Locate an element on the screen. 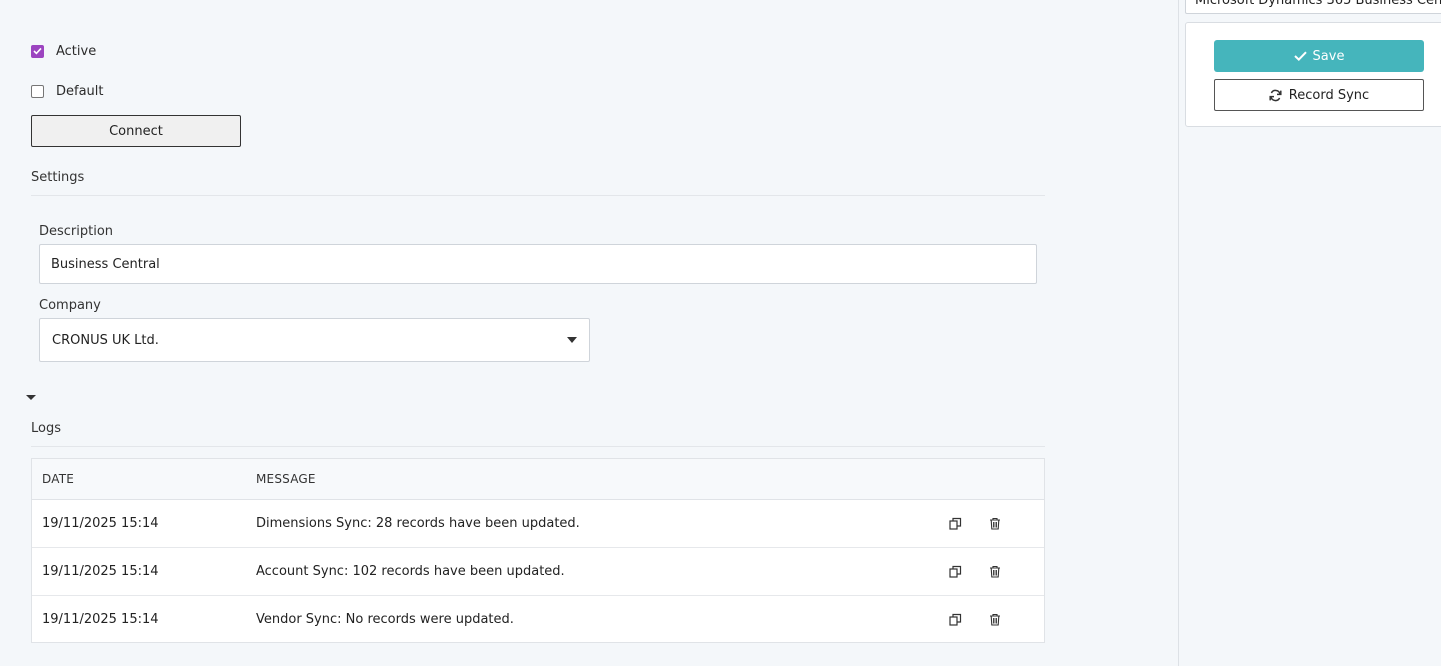  logs-table-header: DATE MESSAGE is located at coordinates (538, 479).